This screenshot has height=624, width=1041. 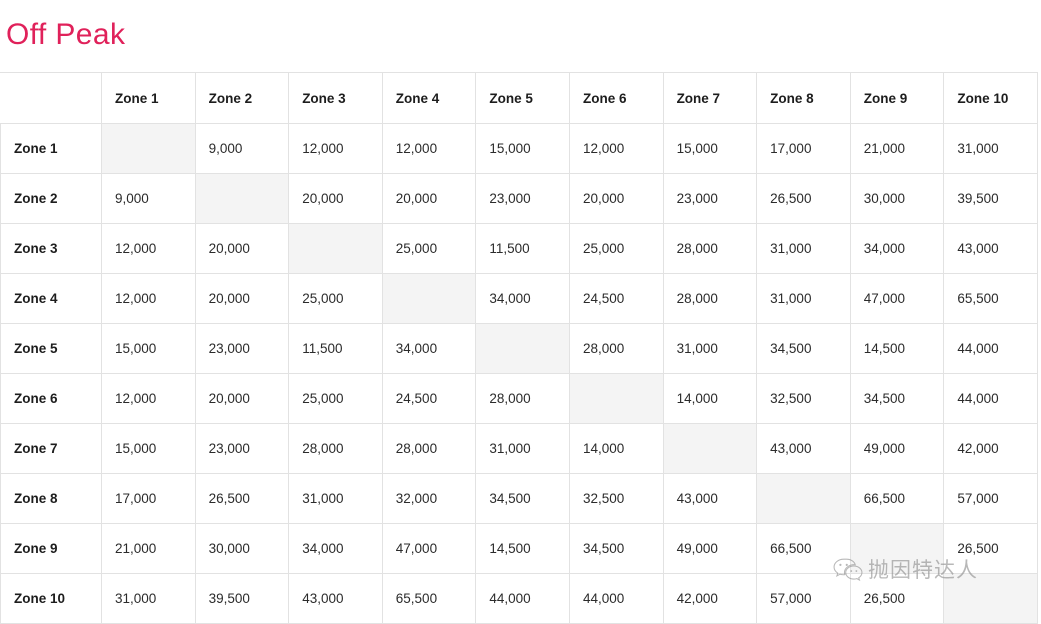 What do you see at coordinates (335, 148) in the screenshot?
I see `fare-cell-1-3: 12,000` at bounding box center [335, 148].